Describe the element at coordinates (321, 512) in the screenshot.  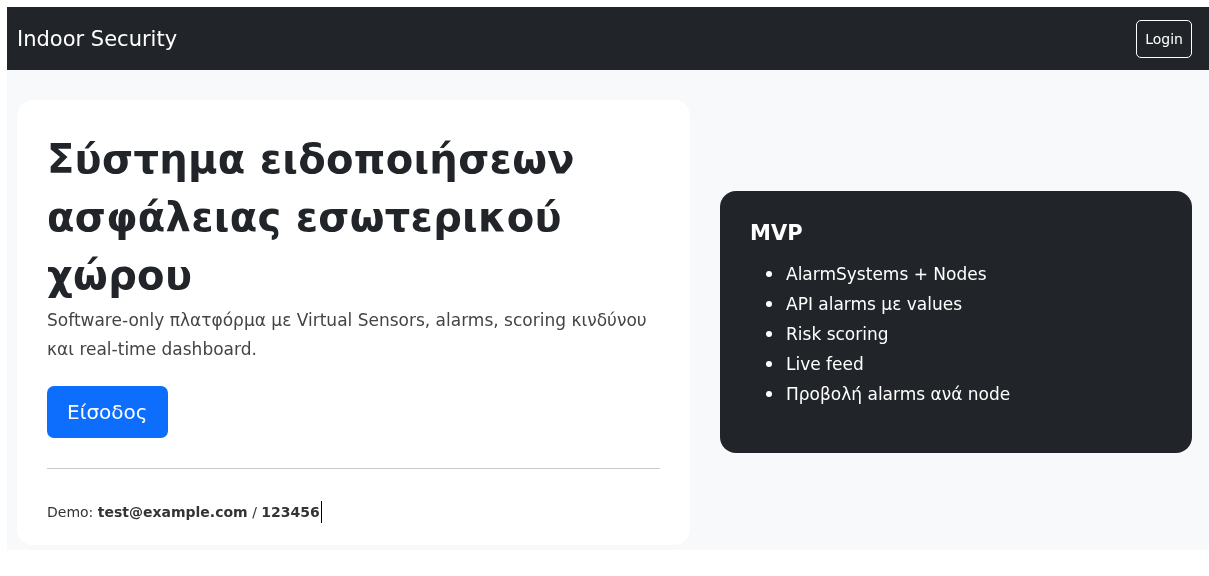
I see `text-cursor-icon` at that location.